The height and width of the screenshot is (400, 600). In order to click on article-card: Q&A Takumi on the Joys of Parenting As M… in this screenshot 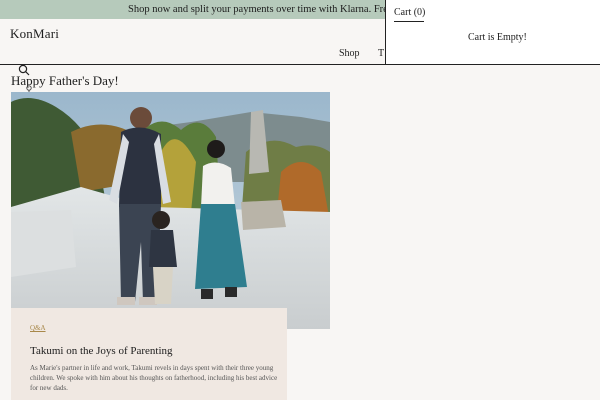, I will do `click(149, 354)`.